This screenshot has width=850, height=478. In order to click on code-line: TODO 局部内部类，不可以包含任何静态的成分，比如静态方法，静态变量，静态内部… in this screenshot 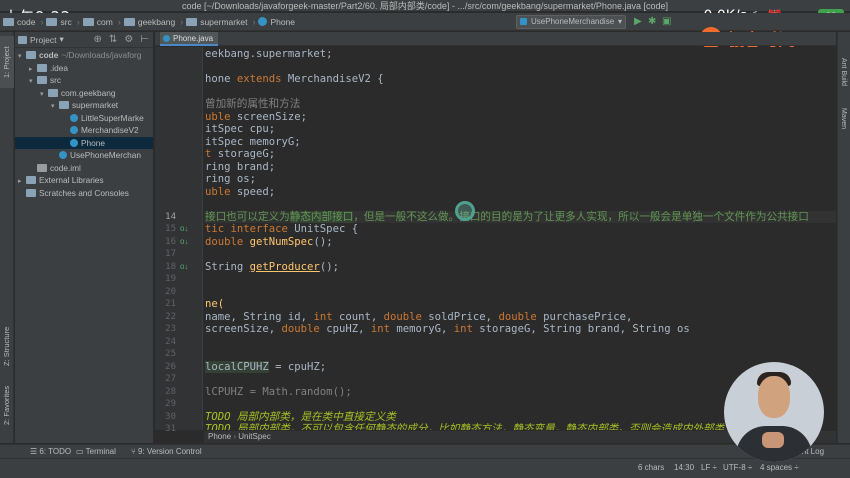, I will do `click(464, 426)`.